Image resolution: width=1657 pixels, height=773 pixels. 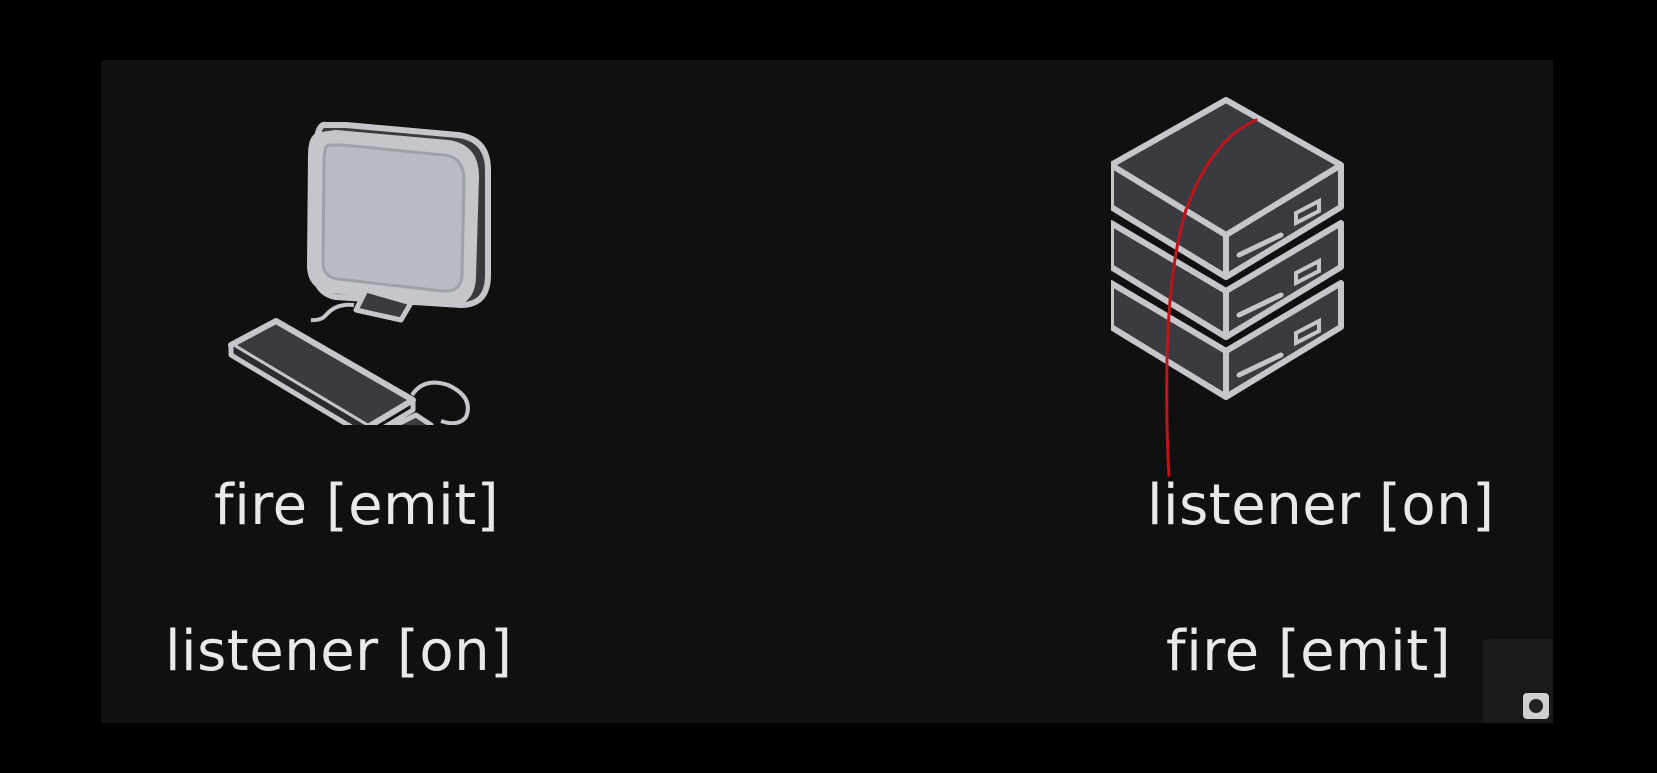 What do you see at coordinates (361, 277) in the screenshot?
I see `desktop-computer-icon` at bounding box center [361, 277].